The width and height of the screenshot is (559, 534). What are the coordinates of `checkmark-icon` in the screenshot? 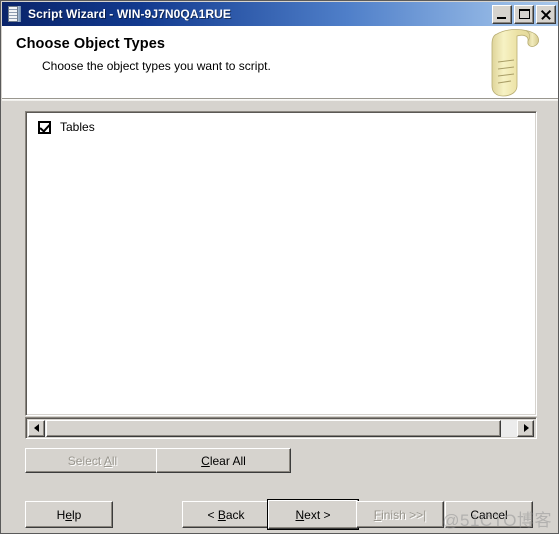 It's located at (44, 126).